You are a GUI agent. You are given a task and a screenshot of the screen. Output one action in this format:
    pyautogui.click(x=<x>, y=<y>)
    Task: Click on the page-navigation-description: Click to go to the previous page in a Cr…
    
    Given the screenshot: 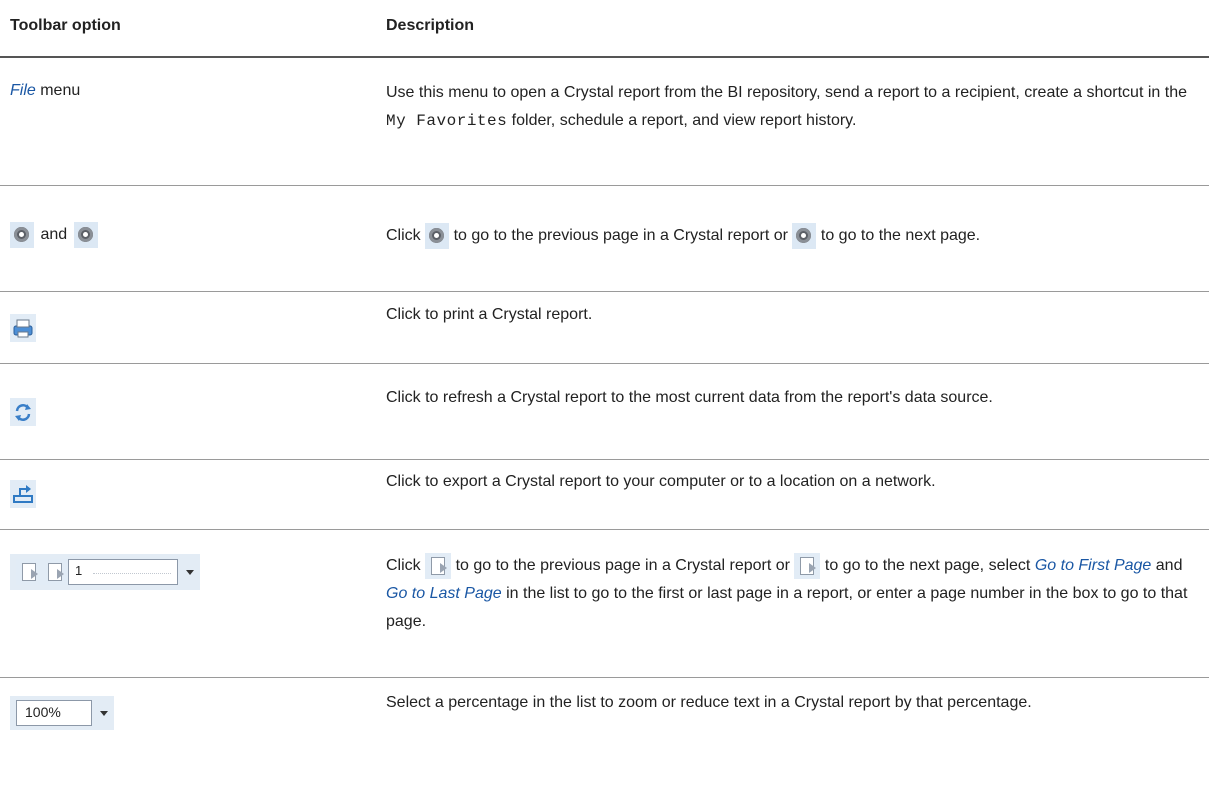 What is the action you would take?
    pyautogui.click(x=796, y=594)
    